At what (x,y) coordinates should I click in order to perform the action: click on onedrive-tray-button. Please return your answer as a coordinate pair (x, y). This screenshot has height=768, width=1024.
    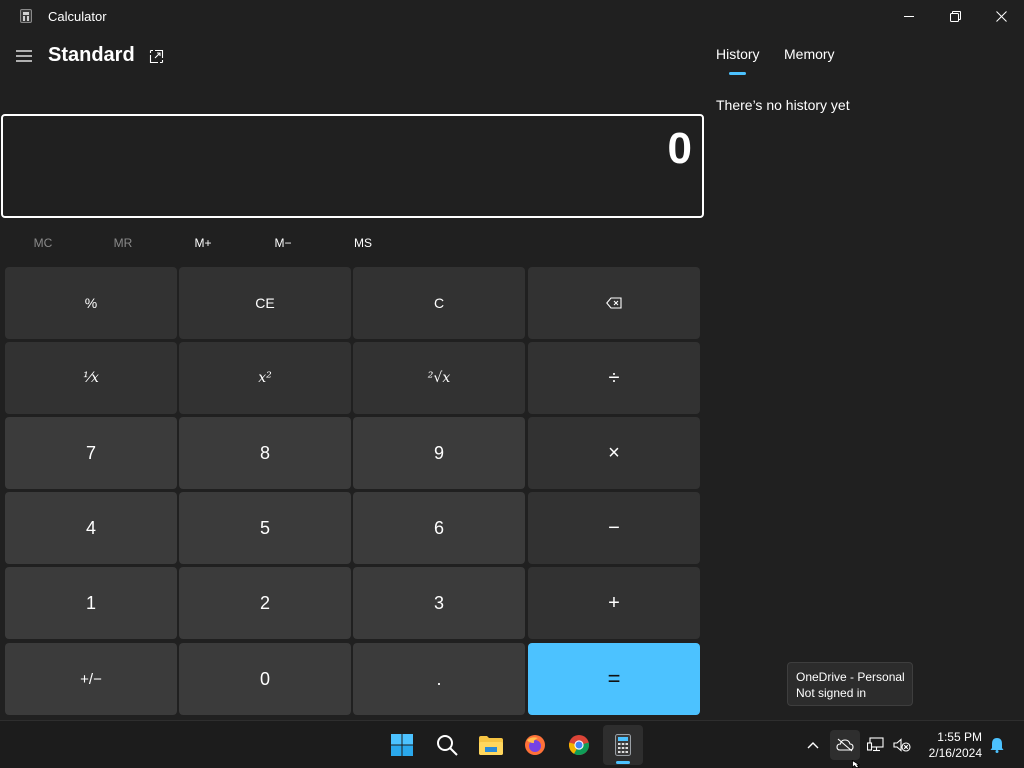
    Looking at the image, I should click on (845, 745).